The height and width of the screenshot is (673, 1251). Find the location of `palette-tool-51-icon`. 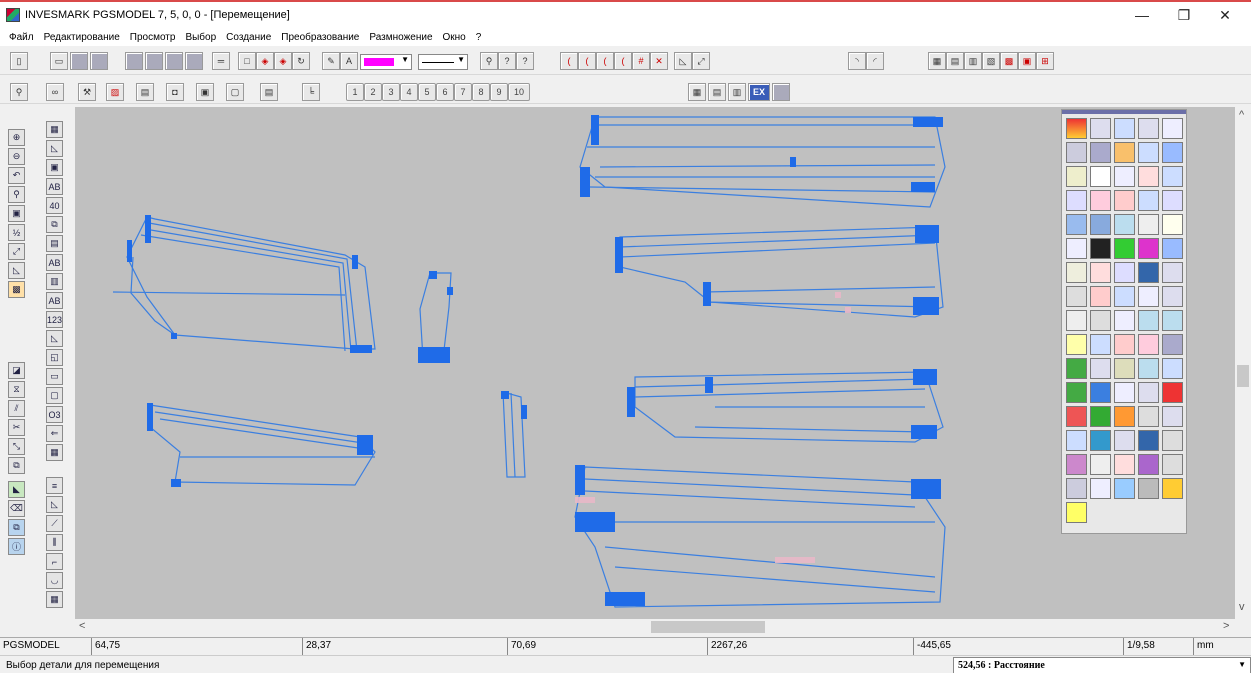

palette-tool-51-icon is located at coordinates (1076, 368).